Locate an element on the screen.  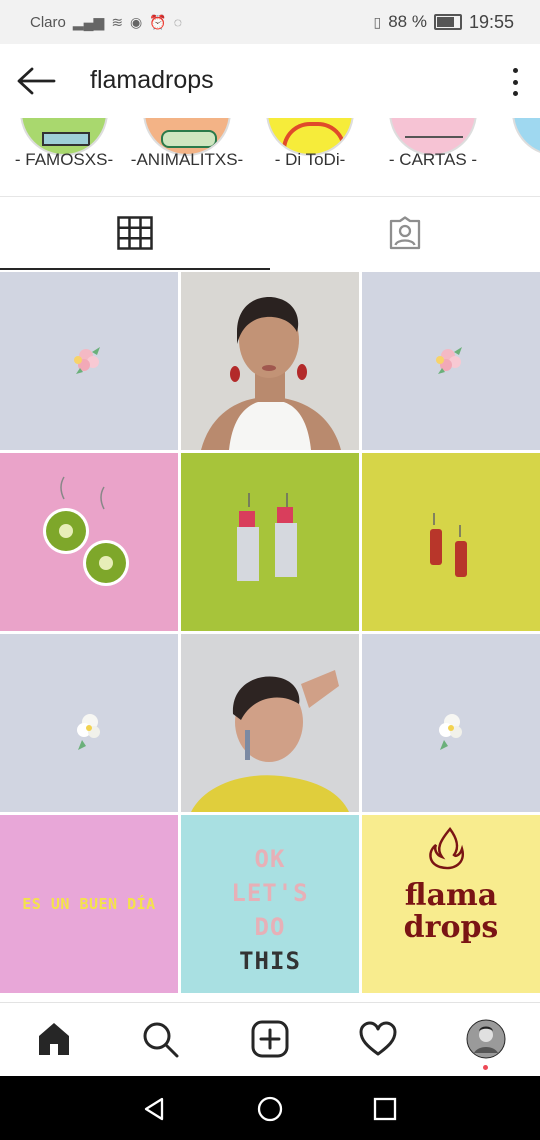
grid-icon is located at coordinates (135, 232).